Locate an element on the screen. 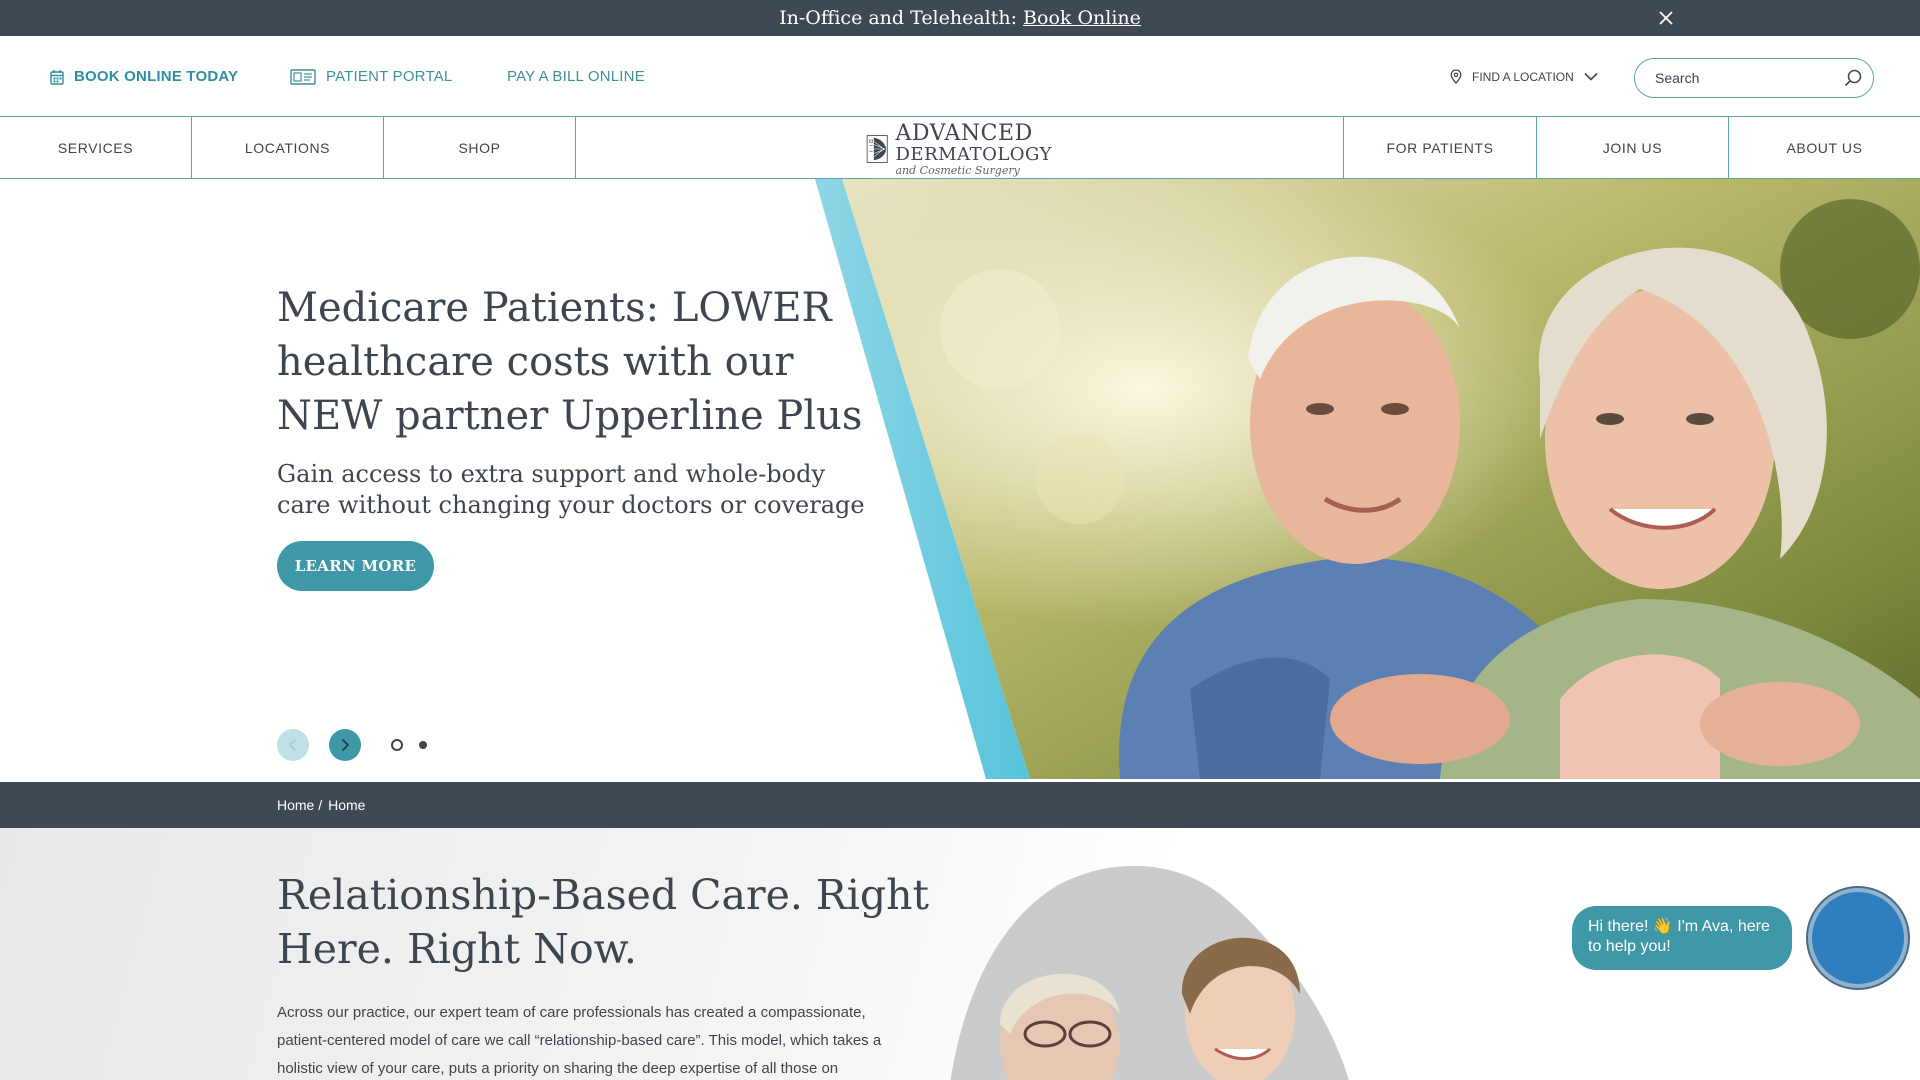  slider-next-button is located at coordinates (345, 745).